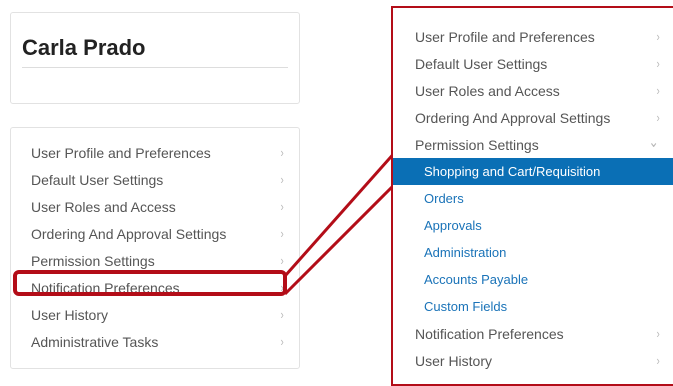  What do you see at coordinates (533, 252) in the screenshot?
I see `submenu-item-administration: Administration` at bounding box center [533, 252].